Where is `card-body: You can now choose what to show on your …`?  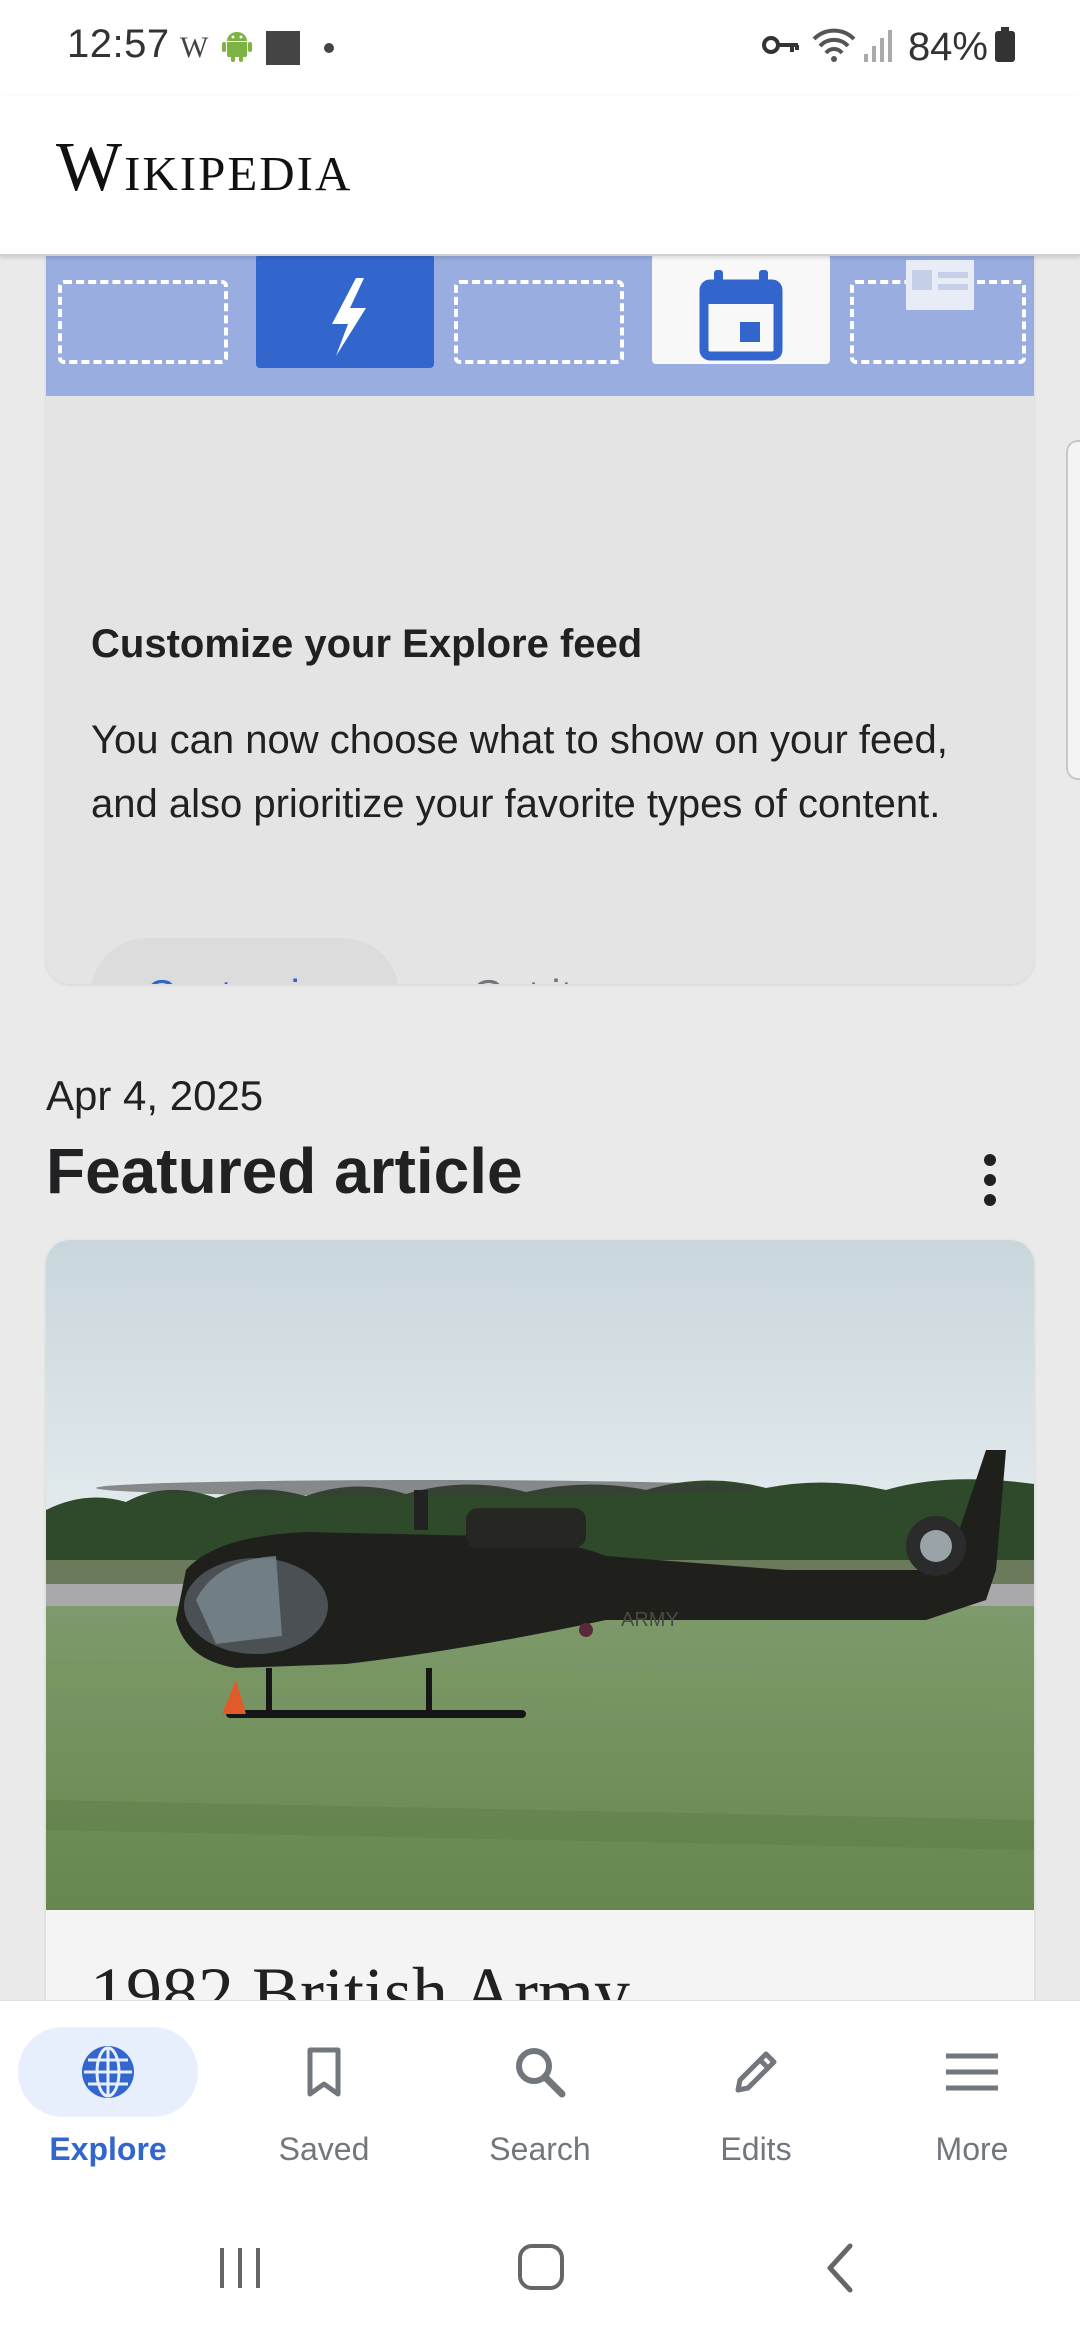 card-body: You can now choose what to show on your … is located at coordinates (519, 772).